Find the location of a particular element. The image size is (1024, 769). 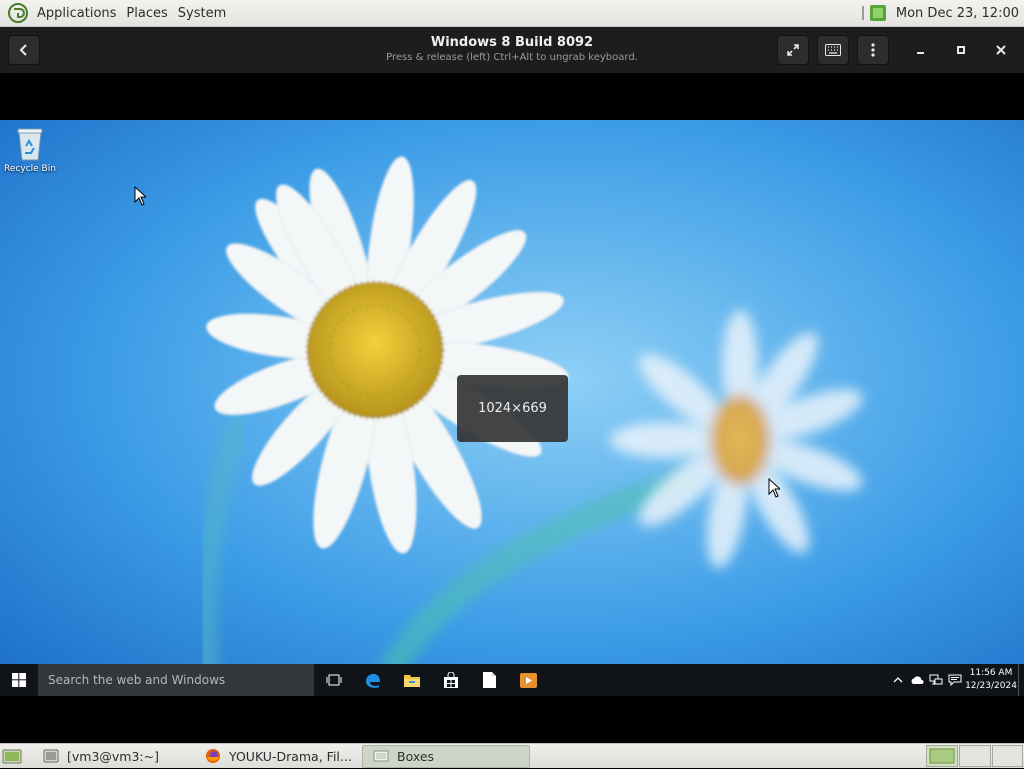

store-taskbar-button is located at coordinates (450, 680).